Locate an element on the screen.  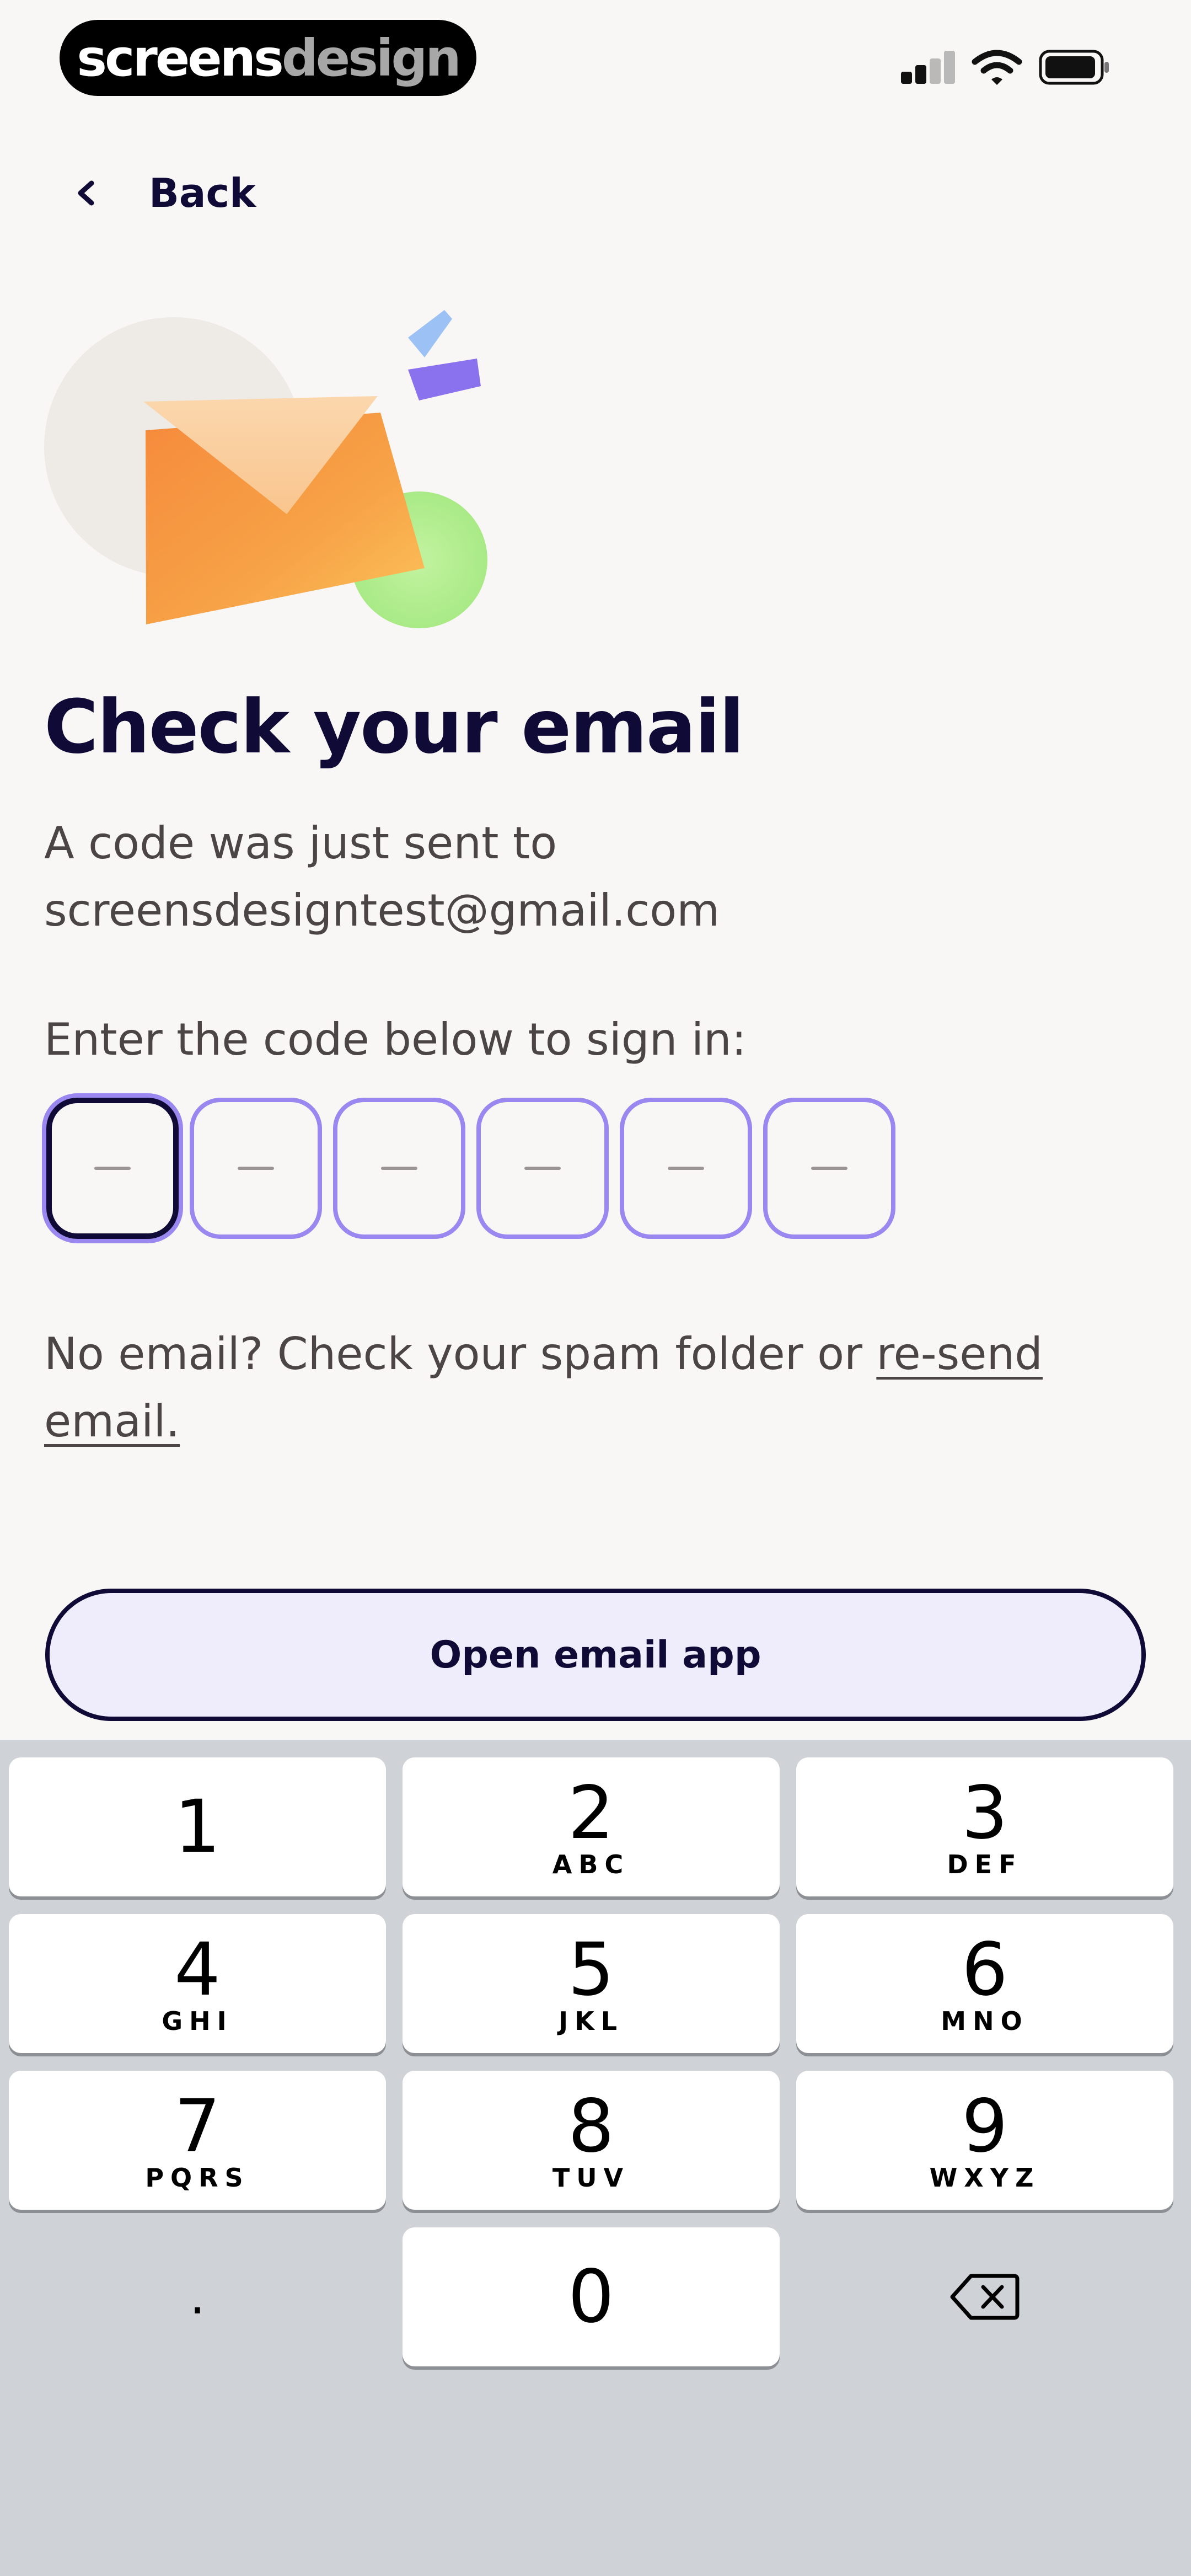
key-4: 4 GHI is located at coordinates (197, 1983).